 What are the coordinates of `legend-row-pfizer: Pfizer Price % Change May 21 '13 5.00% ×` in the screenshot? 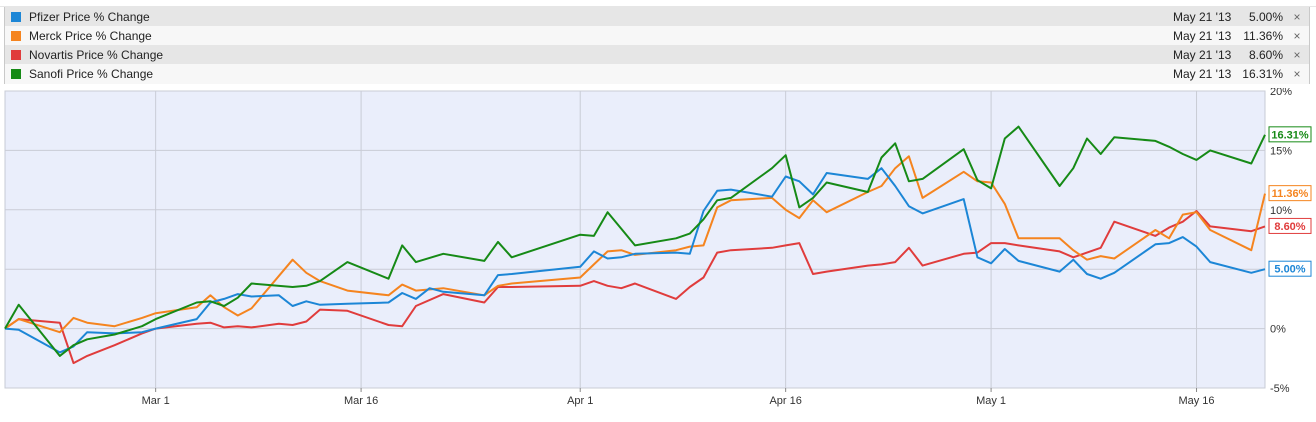 It's located at (657, 17).